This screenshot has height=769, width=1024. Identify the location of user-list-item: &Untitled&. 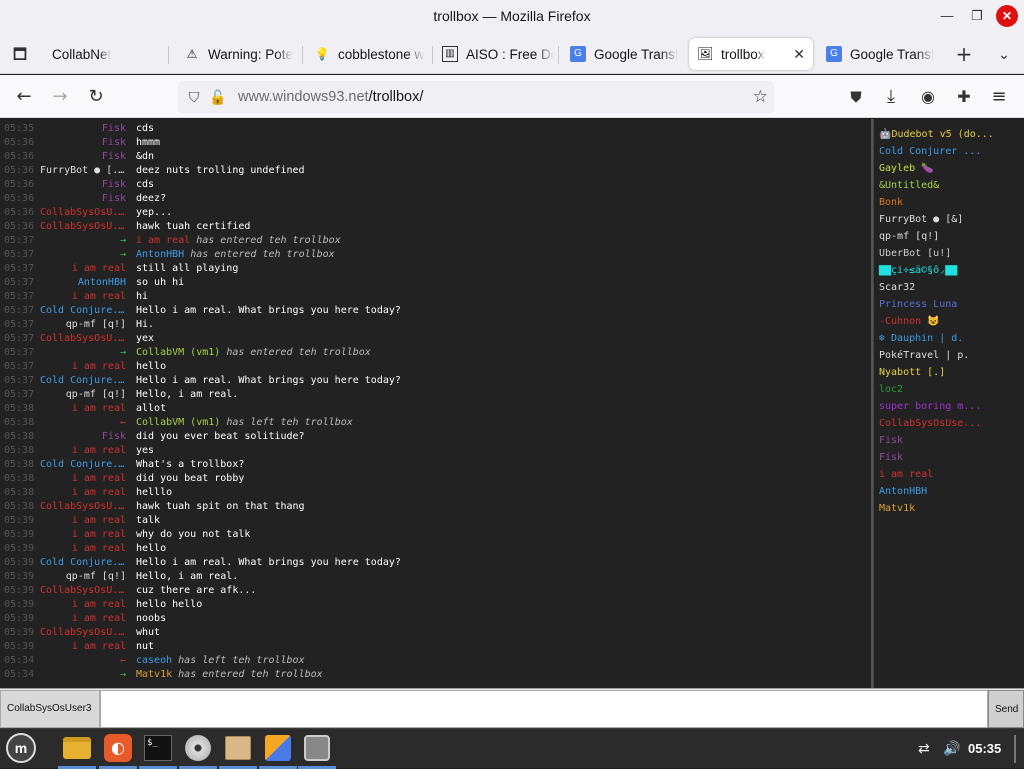
(949, 185).